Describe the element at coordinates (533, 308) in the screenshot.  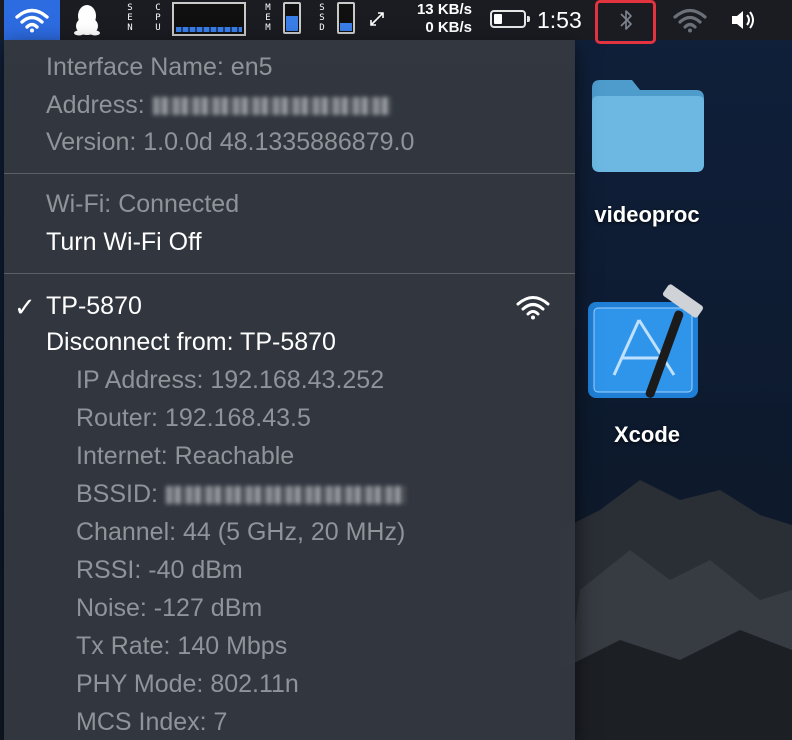
I see `wifi-signal-icon` at that location.